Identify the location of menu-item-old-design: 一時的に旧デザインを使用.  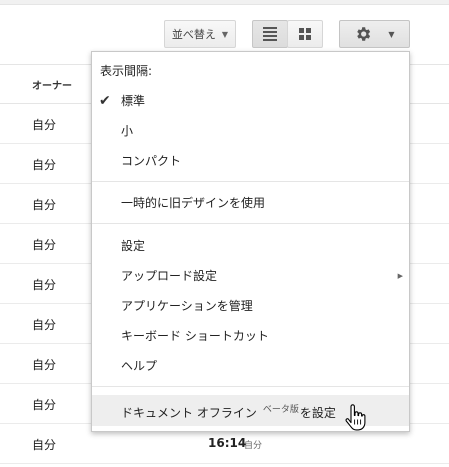
(250, 203).